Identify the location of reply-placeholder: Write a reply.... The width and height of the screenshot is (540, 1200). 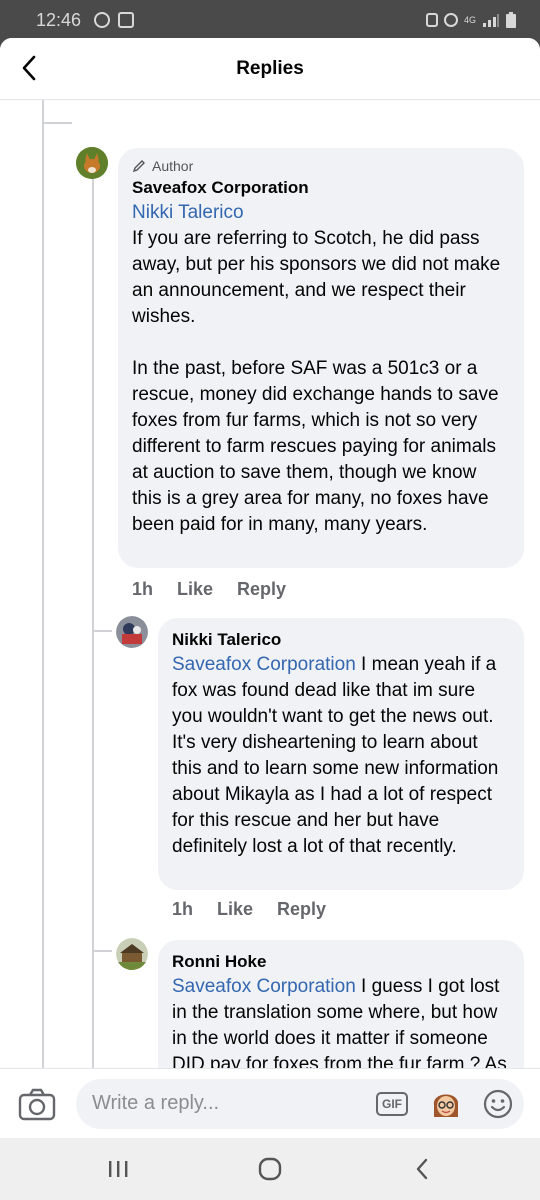
(156, 1103).